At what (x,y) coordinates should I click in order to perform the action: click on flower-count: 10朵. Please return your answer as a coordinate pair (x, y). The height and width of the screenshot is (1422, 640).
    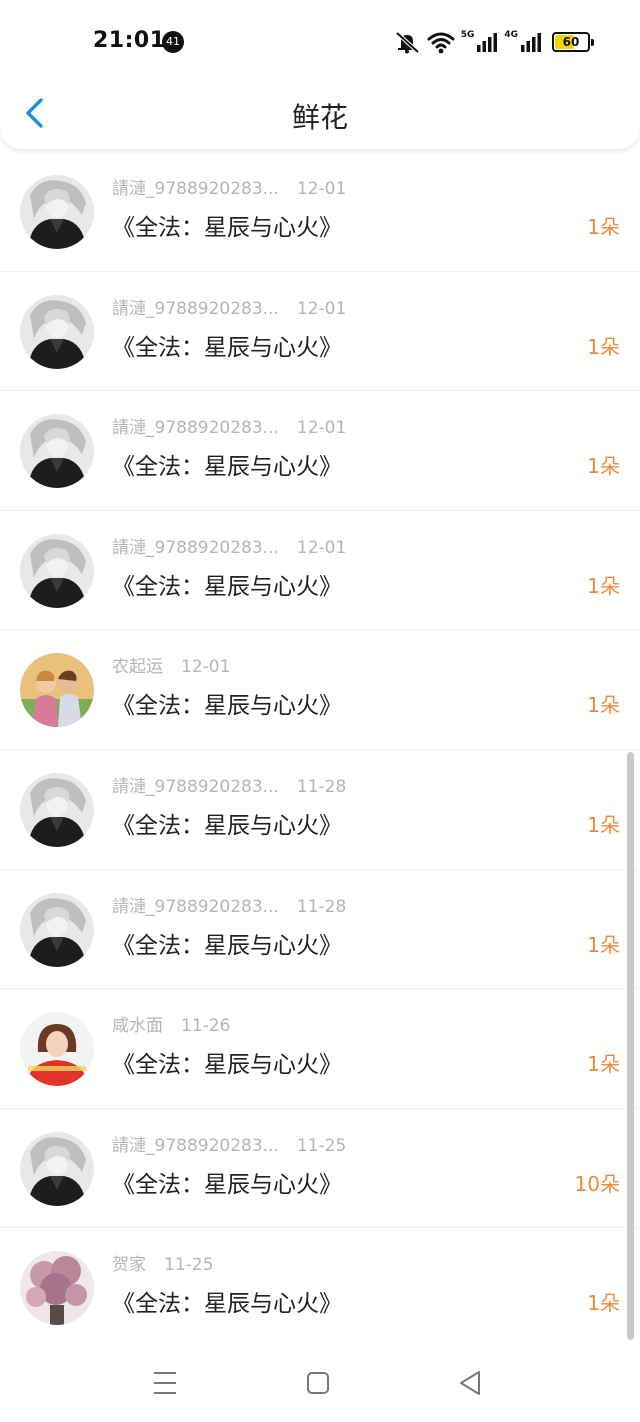
    Looking at the image, I should click on (597, 1183).